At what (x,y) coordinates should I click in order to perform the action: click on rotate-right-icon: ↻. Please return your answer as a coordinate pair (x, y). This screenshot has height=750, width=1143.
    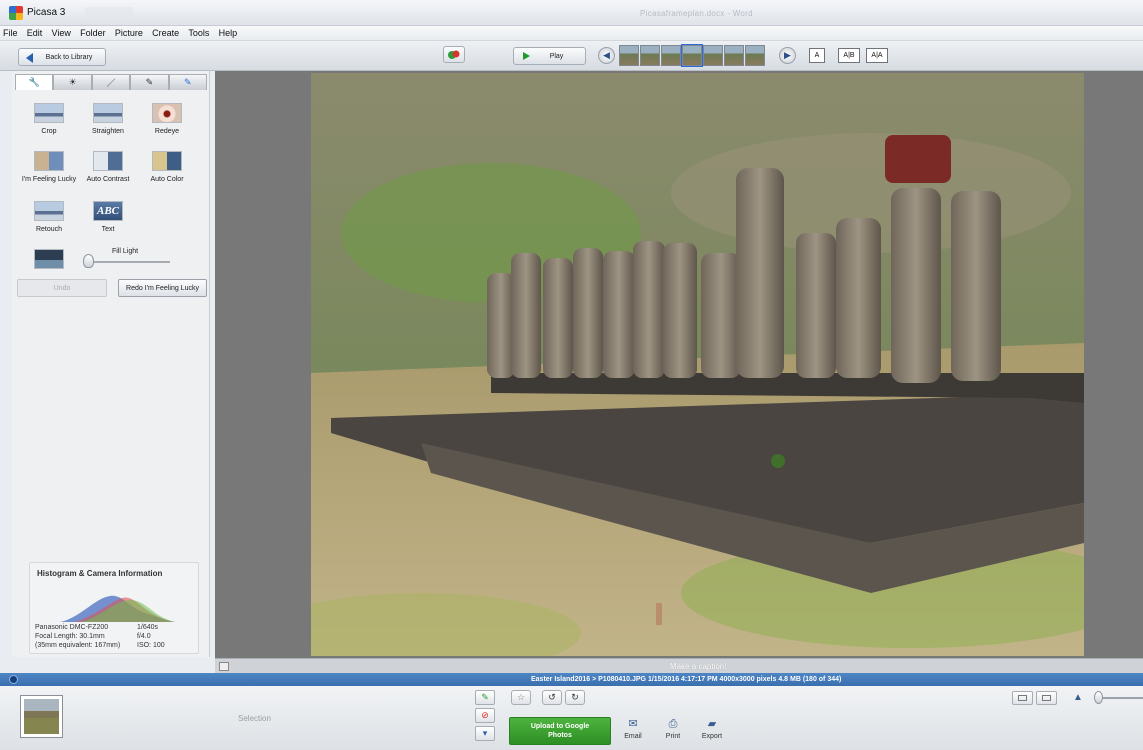
    Looking at the image, I should click on (575, 697).